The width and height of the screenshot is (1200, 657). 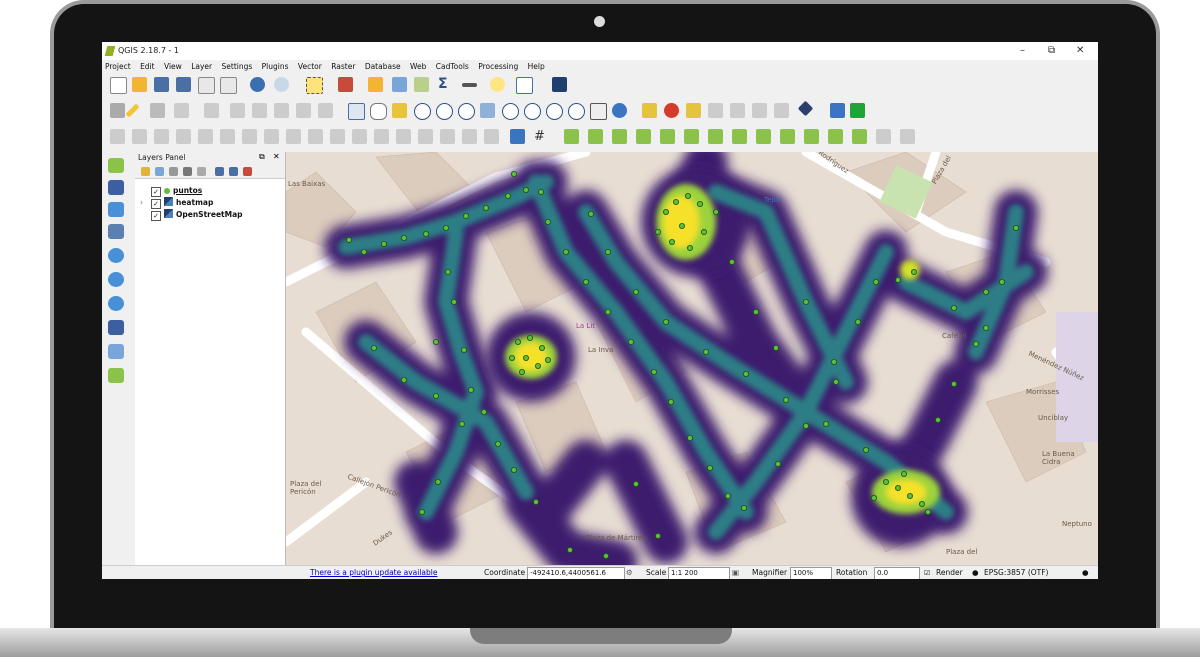 I want to click on reshape-icon, so click(x=359, y=136).